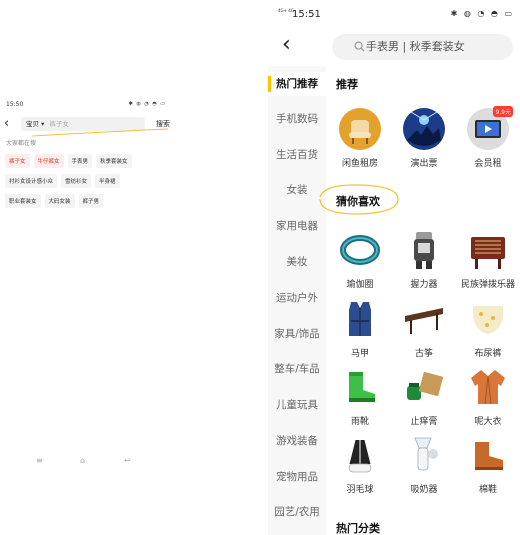 Image resolution: width=520 pixels, height=535 pixels. Describe the element at coordinates (297, 512) in the screenshot. I see `category-item: 园艺/农用` at that location.